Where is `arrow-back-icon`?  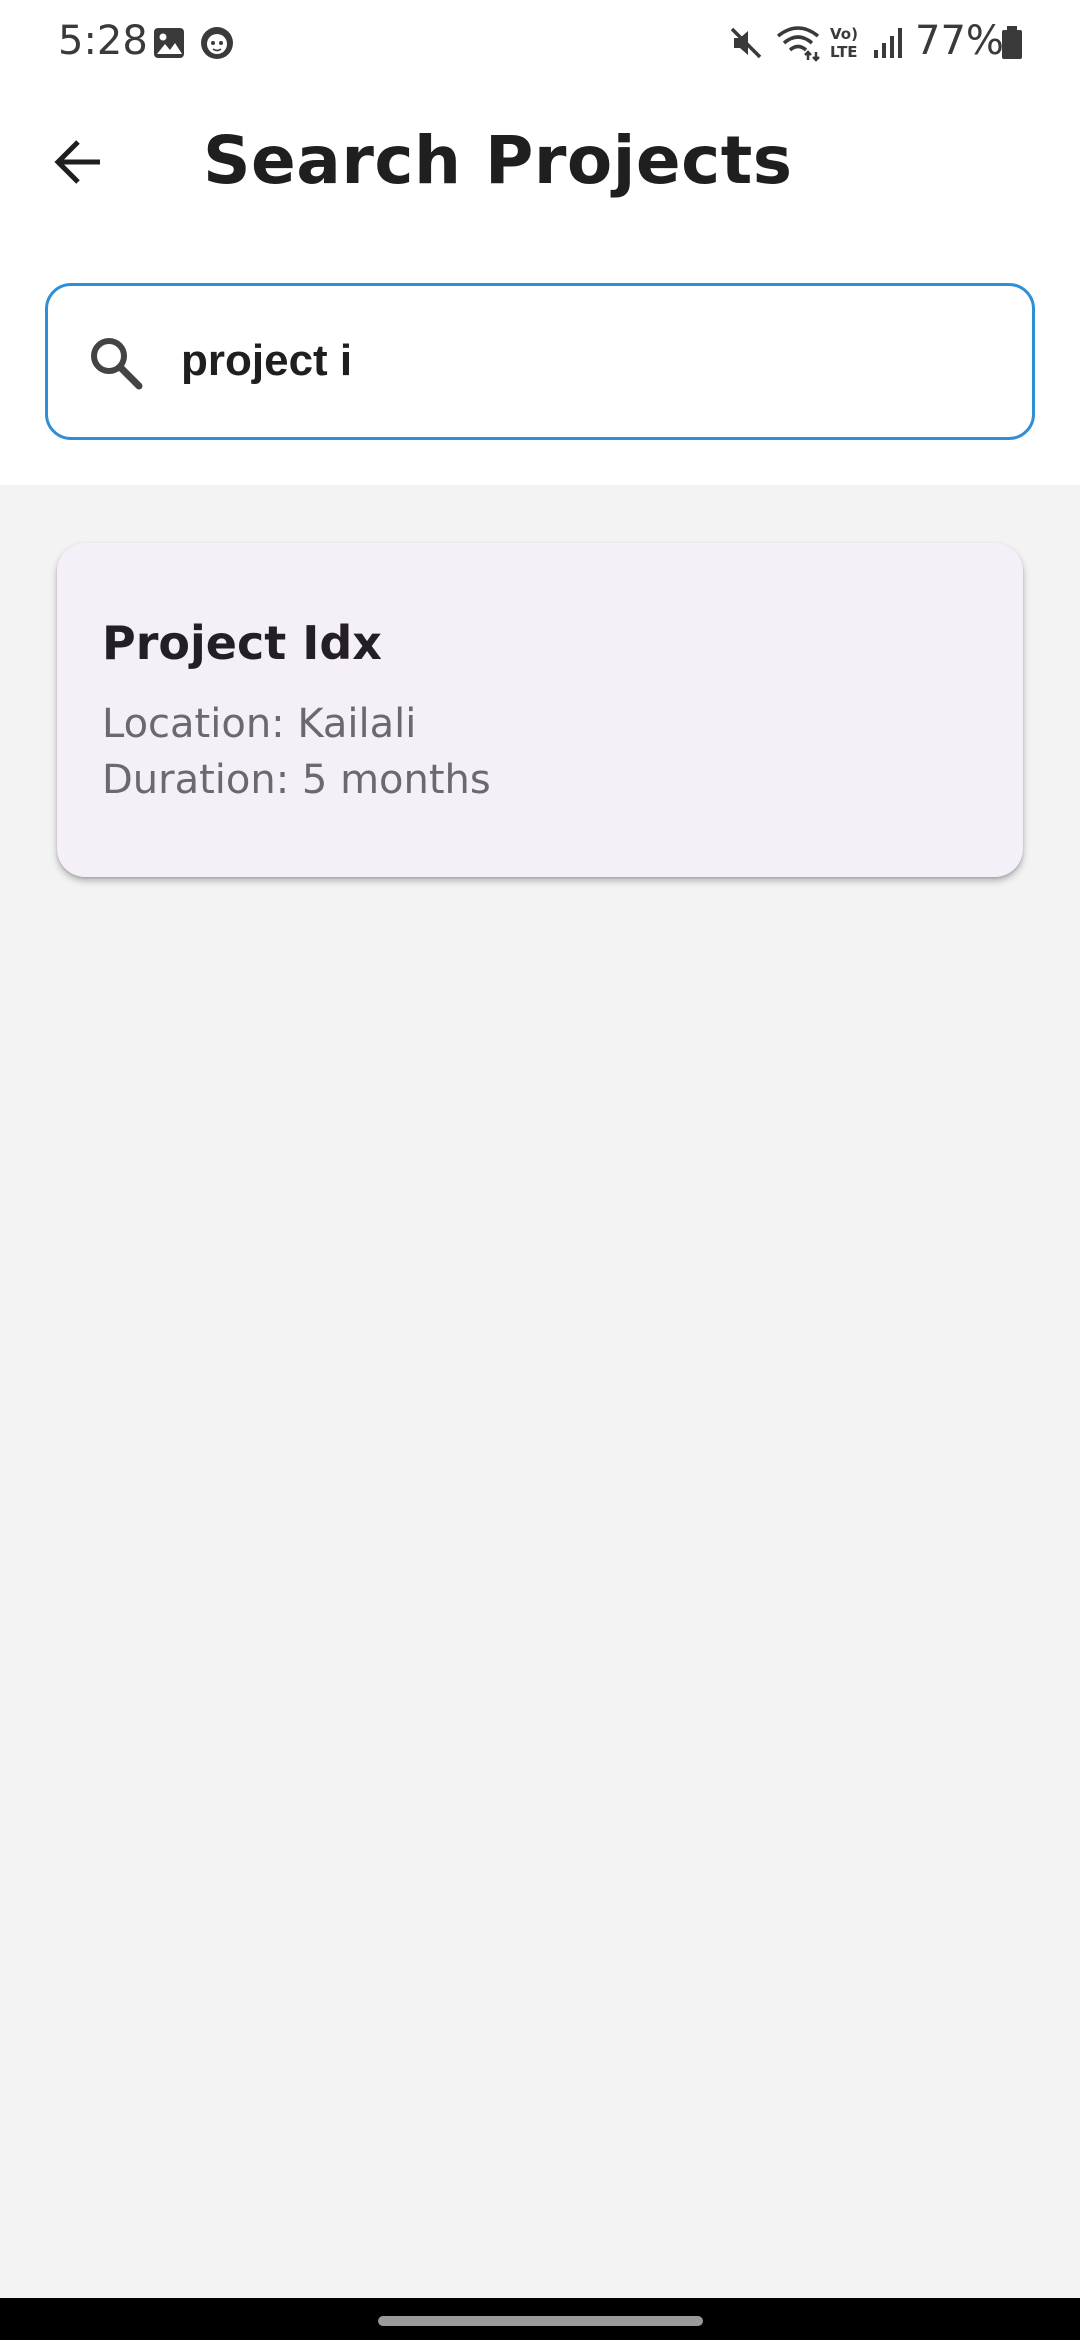 arrow-back-icon is located at coordinates (78, 164).